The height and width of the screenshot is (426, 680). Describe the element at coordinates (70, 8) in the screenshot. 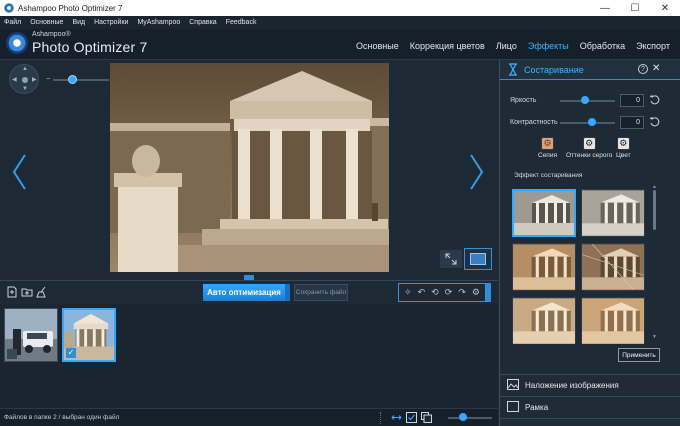

I see `window-title: Ashampoo Photo Optimizer 7` at that location.